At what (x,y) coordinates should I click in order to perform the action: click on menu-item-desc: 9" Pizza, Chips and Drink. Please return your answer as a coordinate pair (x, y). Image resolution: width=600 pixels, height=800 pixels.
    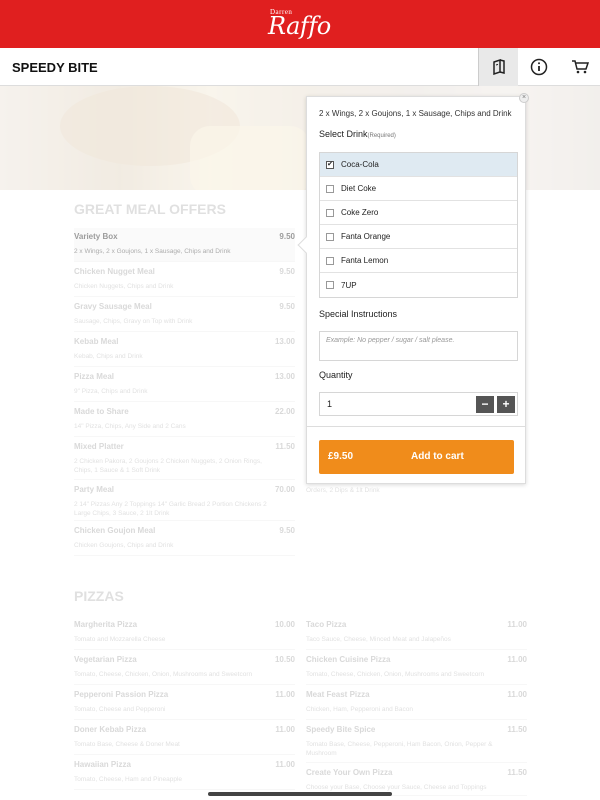
    Looking at the image, I should click on (111, 391).